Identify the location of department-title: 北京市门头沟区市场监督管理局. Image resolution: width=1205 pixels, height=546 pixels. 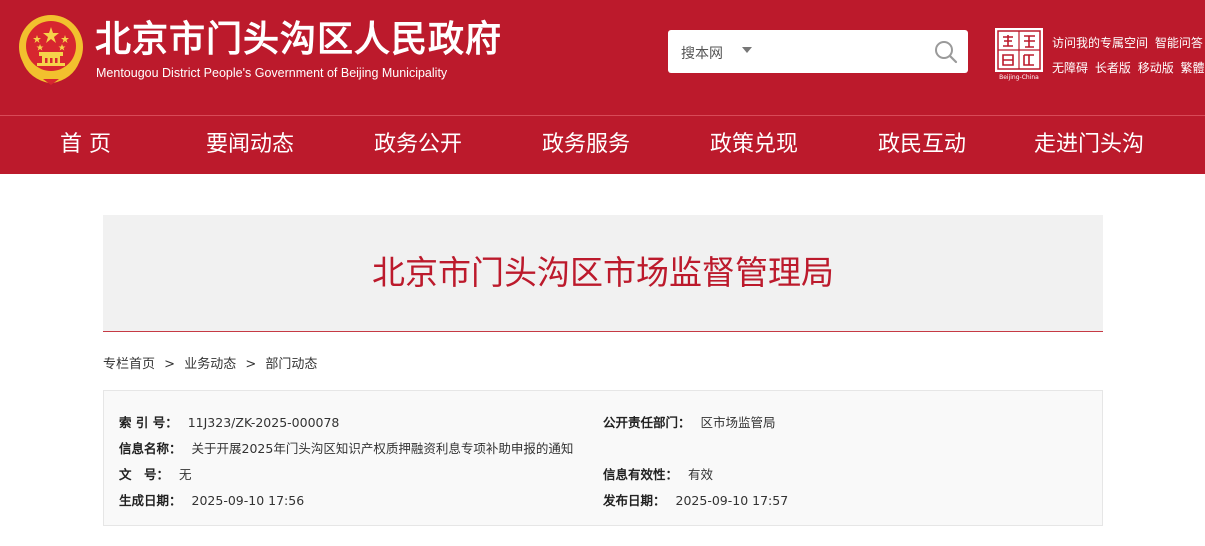
(603, 272).